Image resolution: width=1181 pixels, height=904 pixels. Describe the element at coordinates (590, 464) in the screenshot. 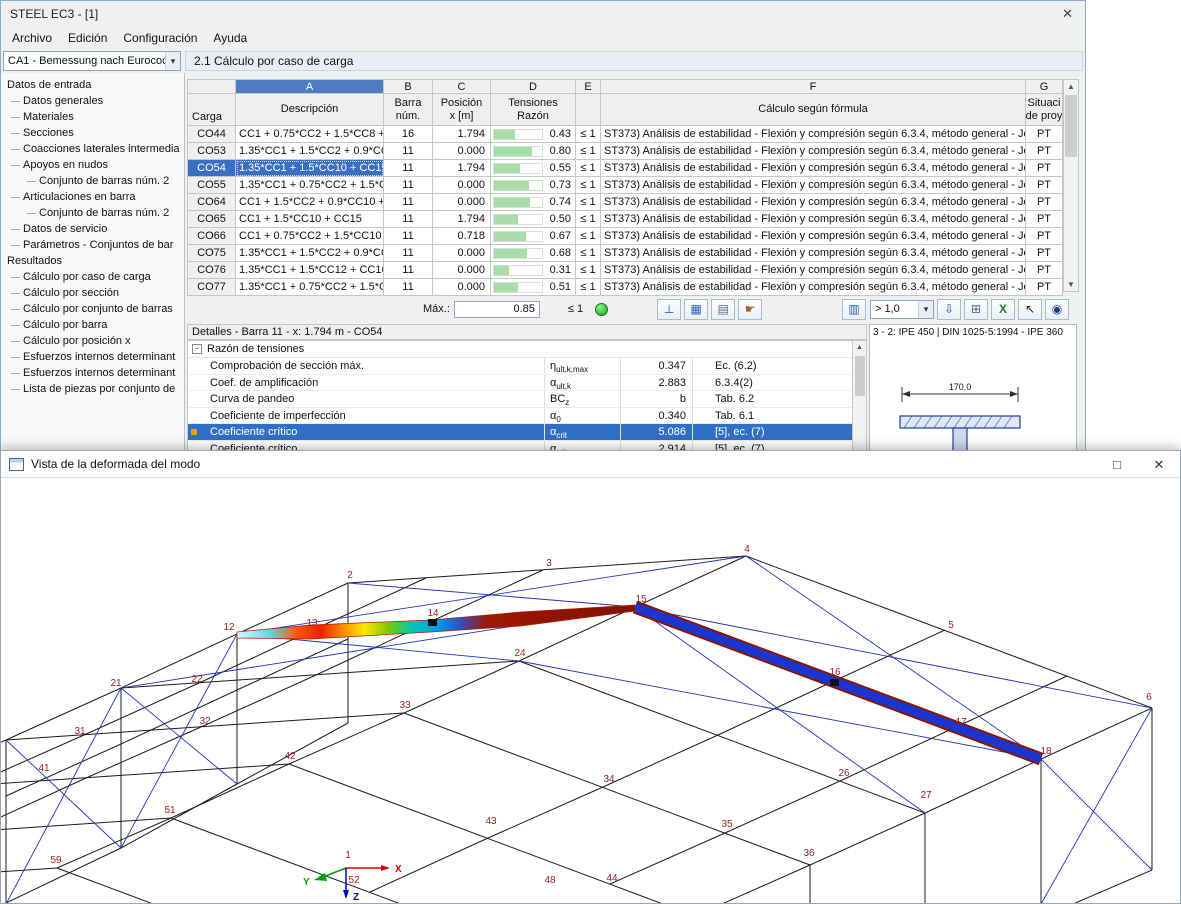

I see `viewer-title-bar: Vista de la deformada del modo □ ✕` at that location.